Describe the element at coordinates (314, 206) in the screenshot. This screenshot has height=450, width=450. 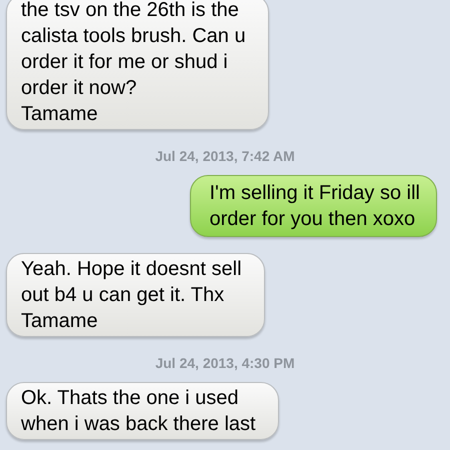
I see `message-text: I'm selling it Friday so ill order for you then xoxo` at that location.